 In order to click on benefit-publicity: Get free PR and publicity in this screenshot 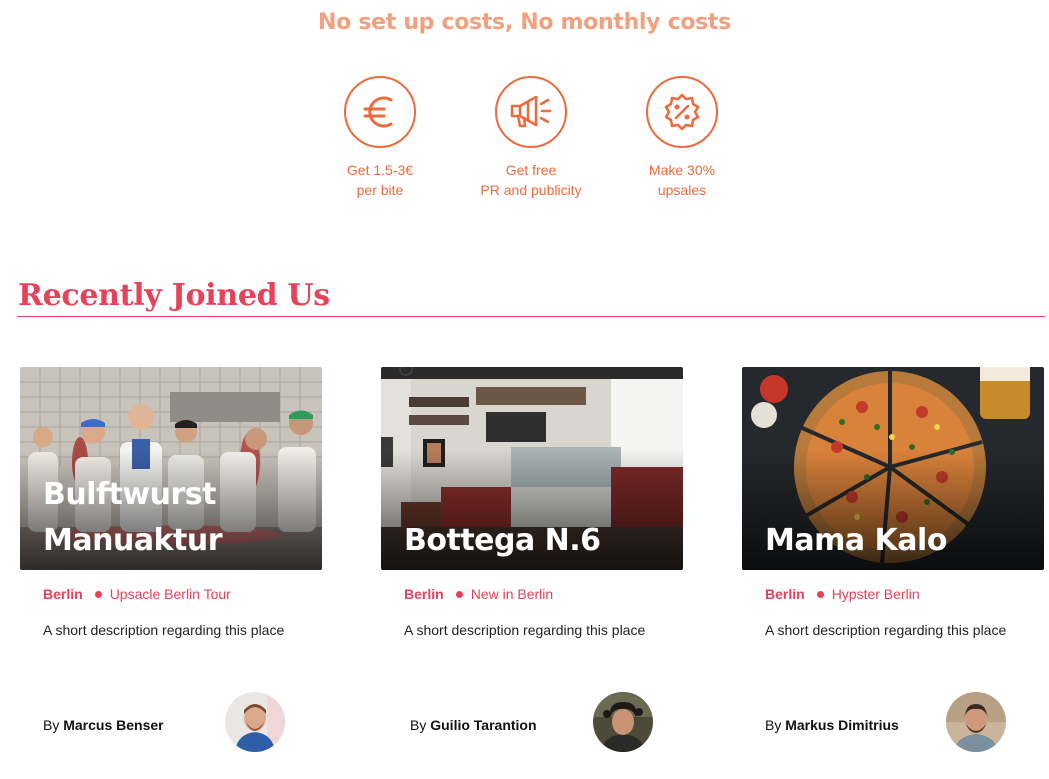, I will do `click(531, 138)`.